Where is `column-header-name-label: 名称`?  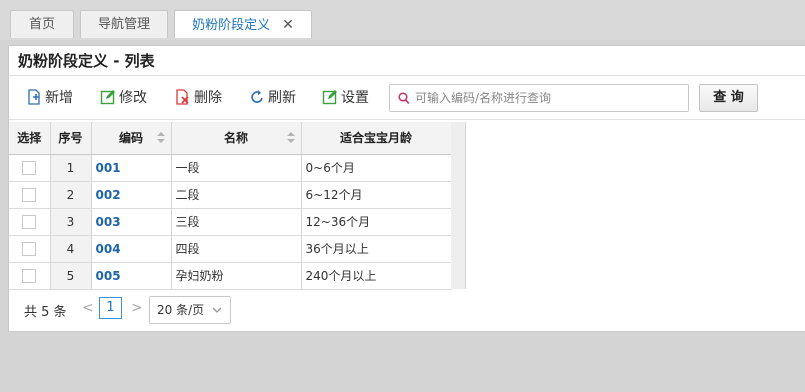
column-header-name-label: 名称 is located at coordinates (235, 138).